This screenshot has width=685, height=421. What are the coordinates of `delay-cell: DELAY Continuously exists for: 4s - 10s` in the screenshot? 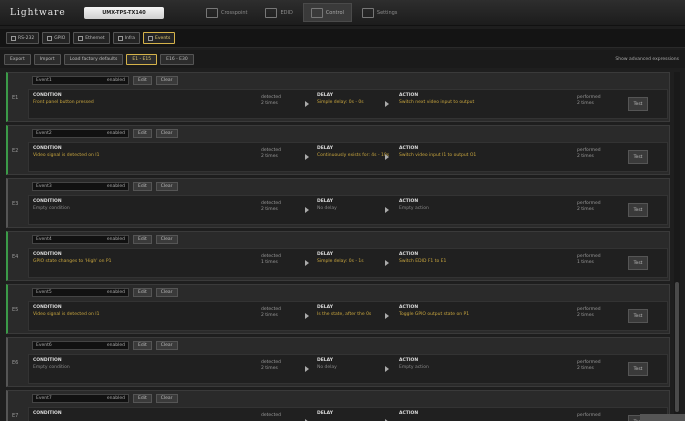 It's located at (353, 152).